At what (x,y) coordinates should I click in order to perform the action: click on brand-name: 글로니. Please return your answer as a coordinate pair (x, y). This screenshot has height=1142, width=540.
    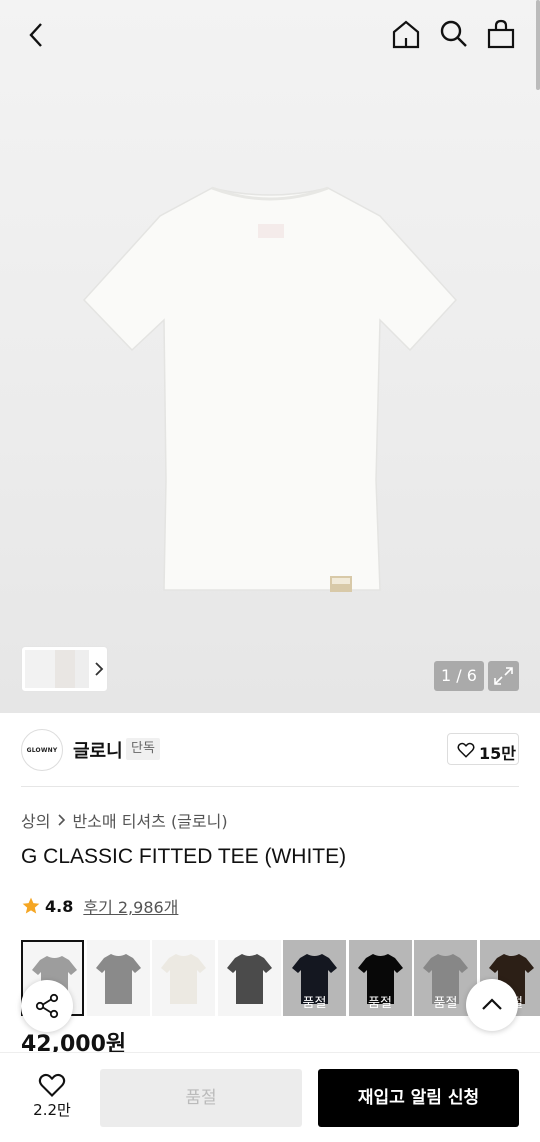
    Looking at the image, I should click on (98, 750).